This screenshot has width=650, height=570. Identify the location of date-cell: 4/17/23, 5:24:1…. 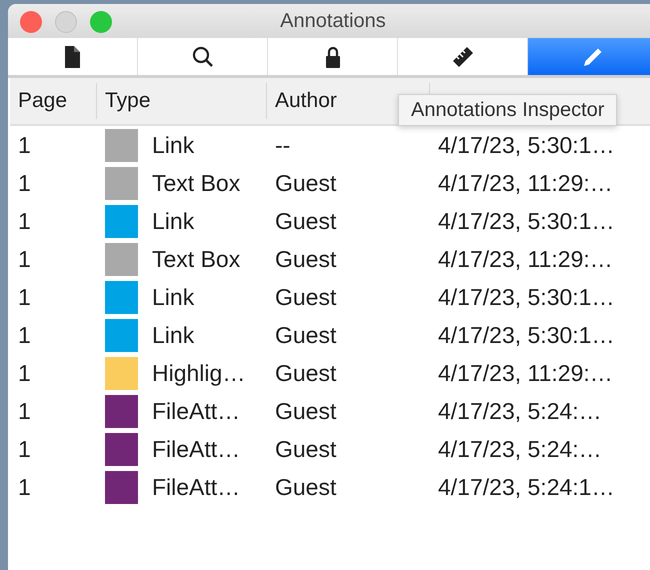
(526, 487).